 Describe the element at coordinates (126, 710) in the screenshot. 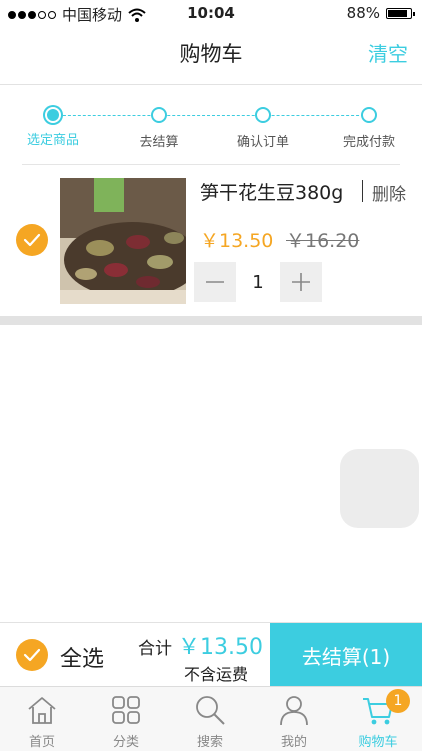

I see `category-grid-icon` at that location.